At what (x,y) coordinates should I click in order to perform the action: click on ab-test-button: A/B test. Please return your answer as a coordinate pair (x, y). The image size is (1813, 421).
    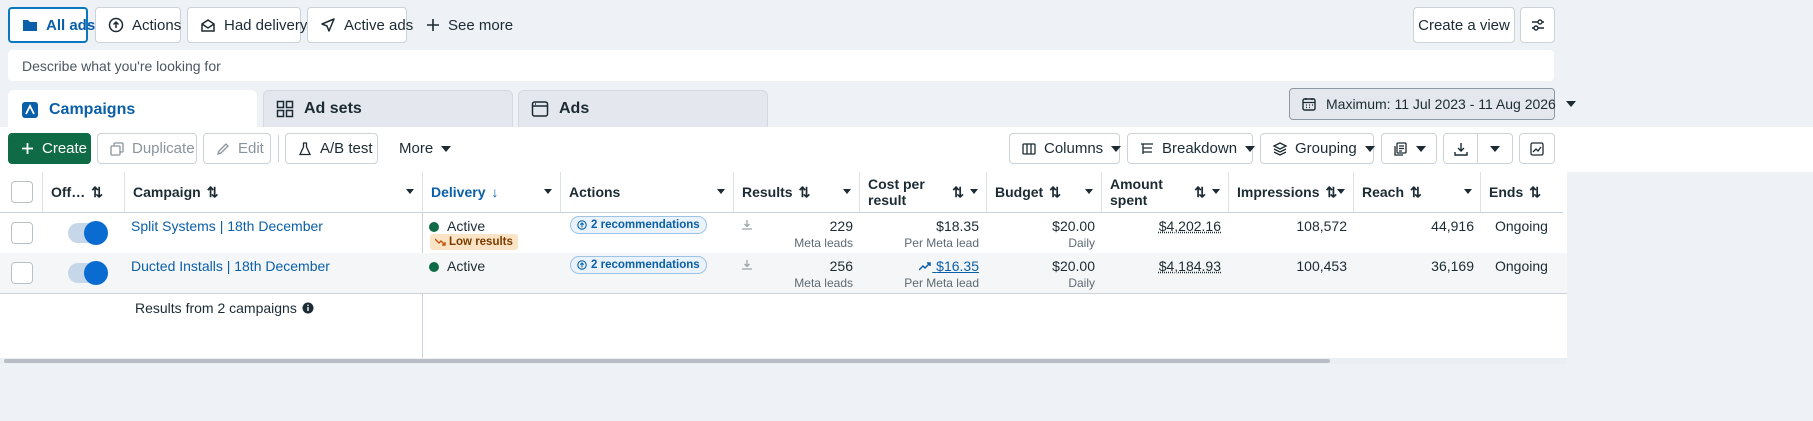
    Looking at the image, I should click on (331, 148).